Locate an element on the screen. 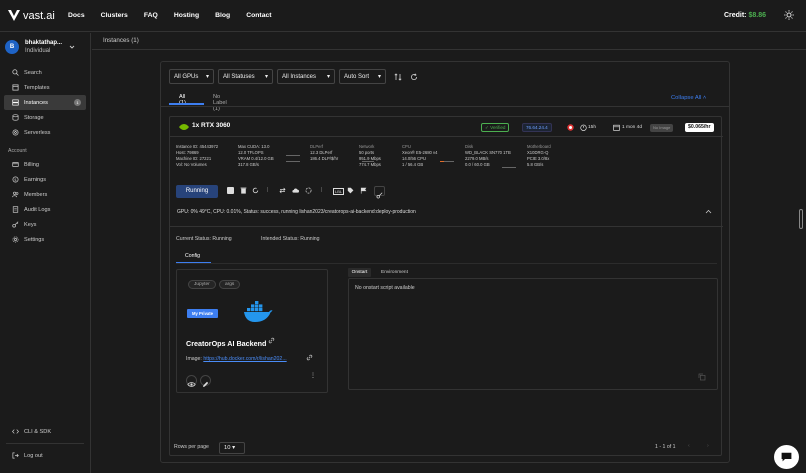 This screenshot has width=806, height=473. sidebar-item-label: Earnings is located at coordinates (35, 179).